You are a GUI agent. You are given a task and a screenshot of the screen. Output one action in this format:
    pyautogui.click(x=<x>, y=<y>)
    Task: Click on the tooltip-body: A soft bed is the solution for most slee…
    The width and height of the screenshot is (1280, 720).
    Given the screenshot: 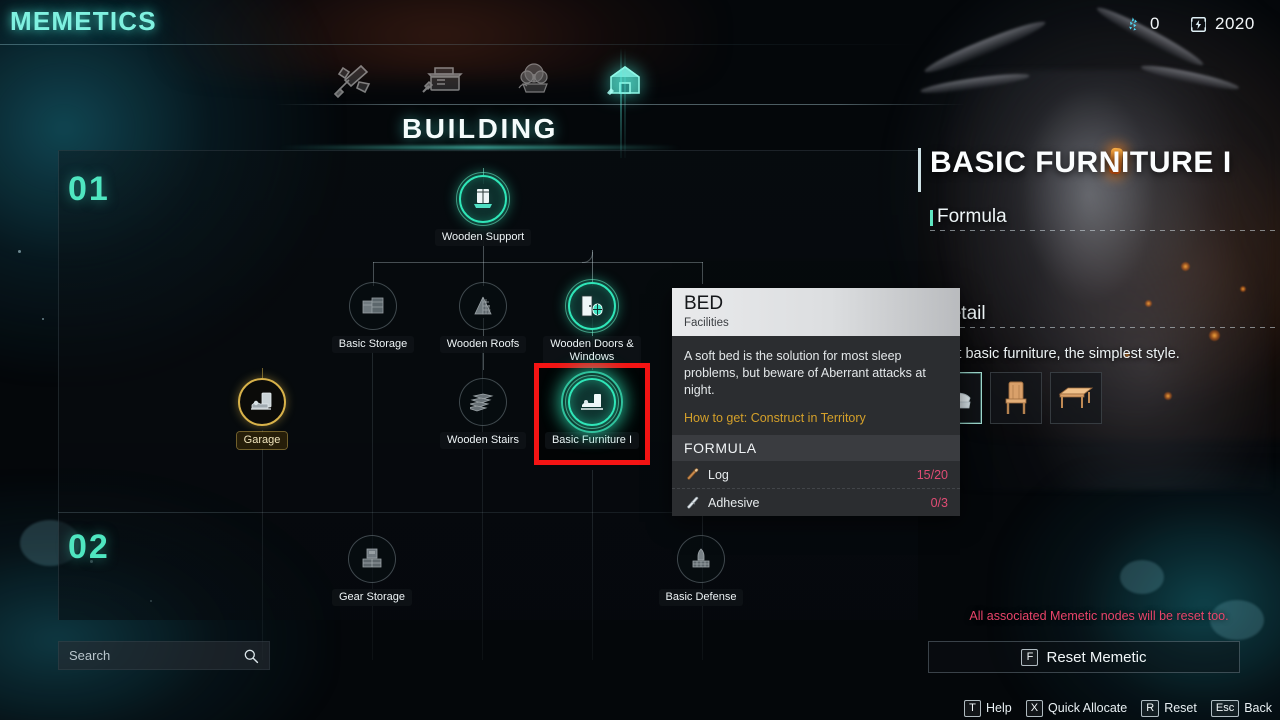 What is the action you would take?
    pyautogui.click(x=816, y=385)
    